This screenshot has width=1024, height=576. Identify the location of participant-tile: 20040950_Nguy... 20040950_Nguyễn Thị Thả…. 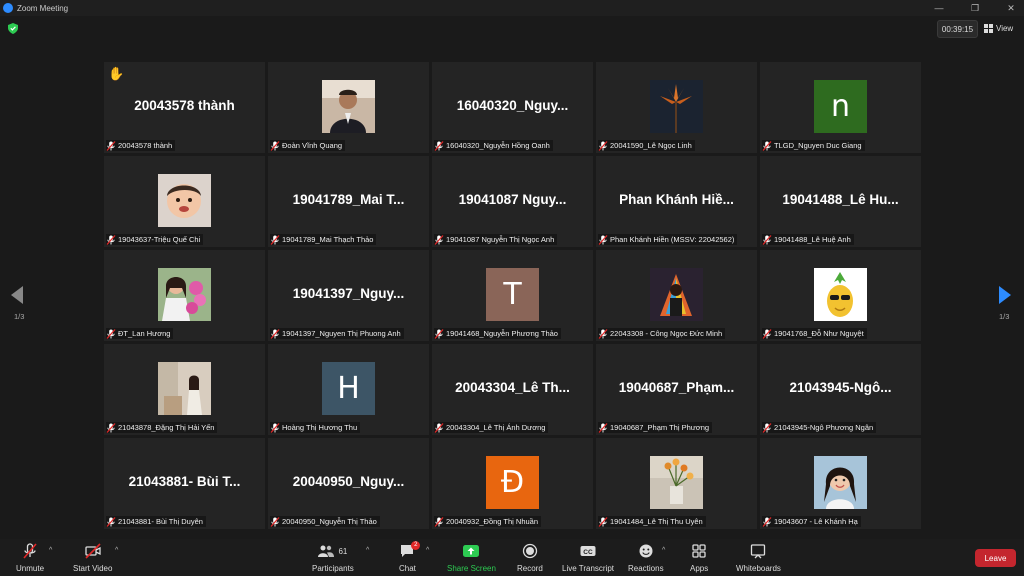
(348, 483).